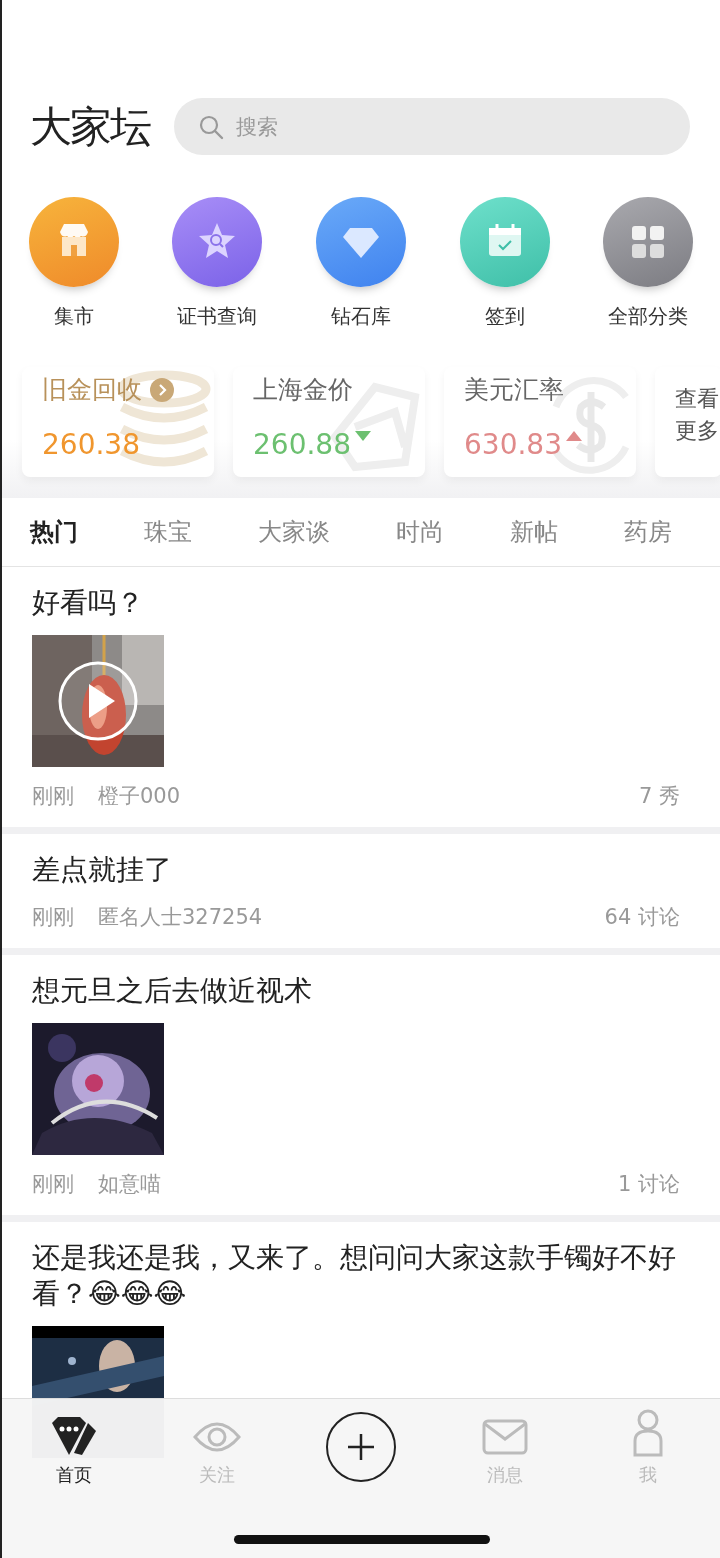  What do you see at coordinates (118, 422) in the screenshot?
I see `price-card: 旧金回收 260.38` at bounding box center [118, 422].